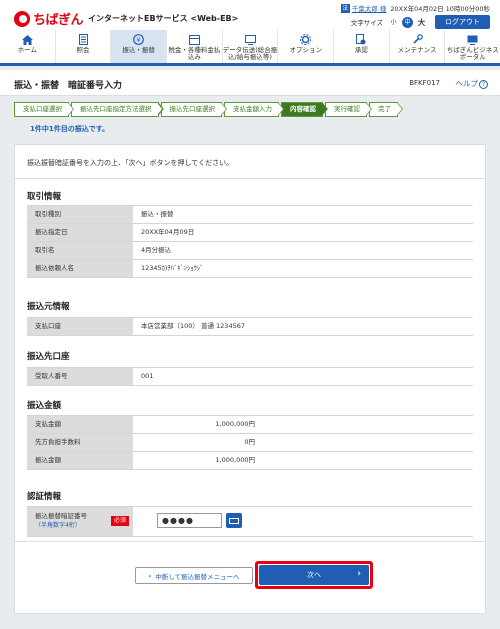 Image resolution: width=500 pixels, height=629 pixels. I want to click on table-row: 振込振替暗証番号 （半角数字4桁） 必須 ●●●●, so click(250, 522).